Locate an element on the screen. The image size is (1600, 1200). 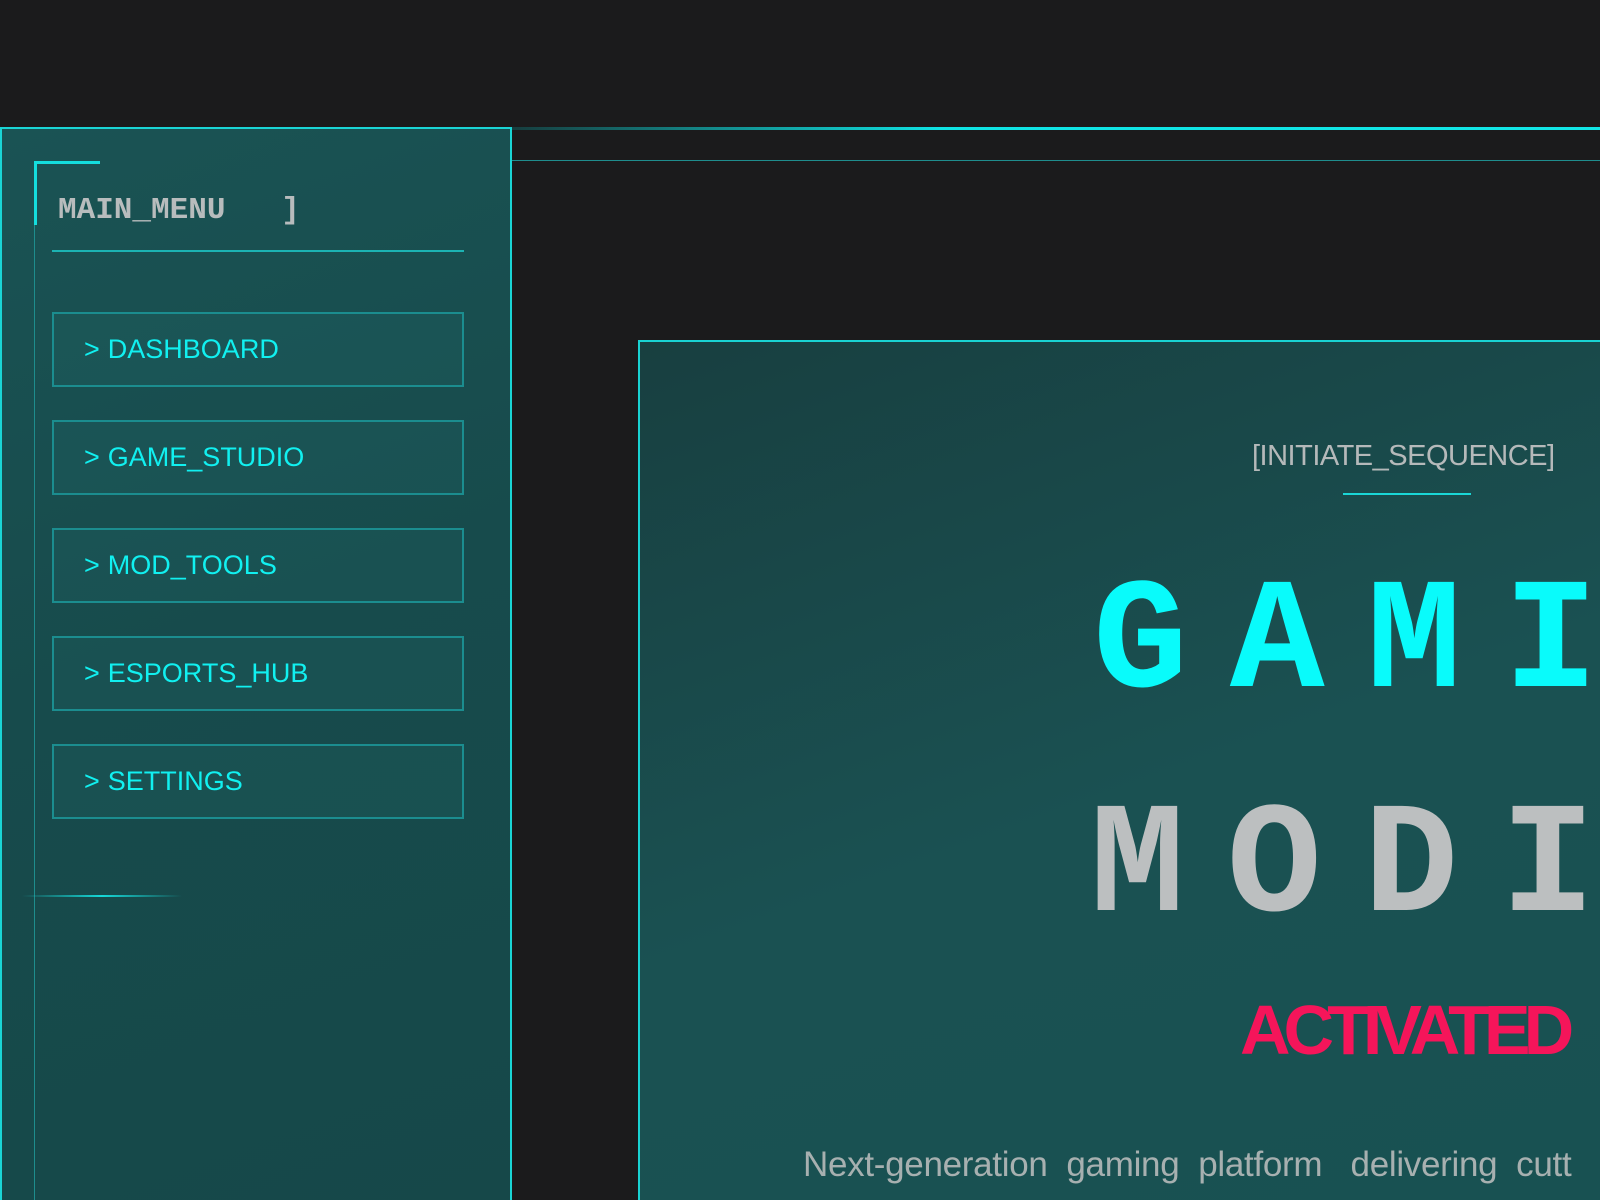
main-menu-title-gap is located at coordinates (253, 210).